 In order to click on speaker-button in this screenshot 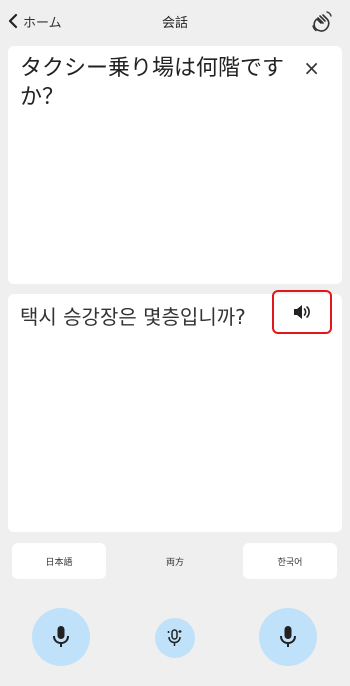, I will do `click(302, 312)`.